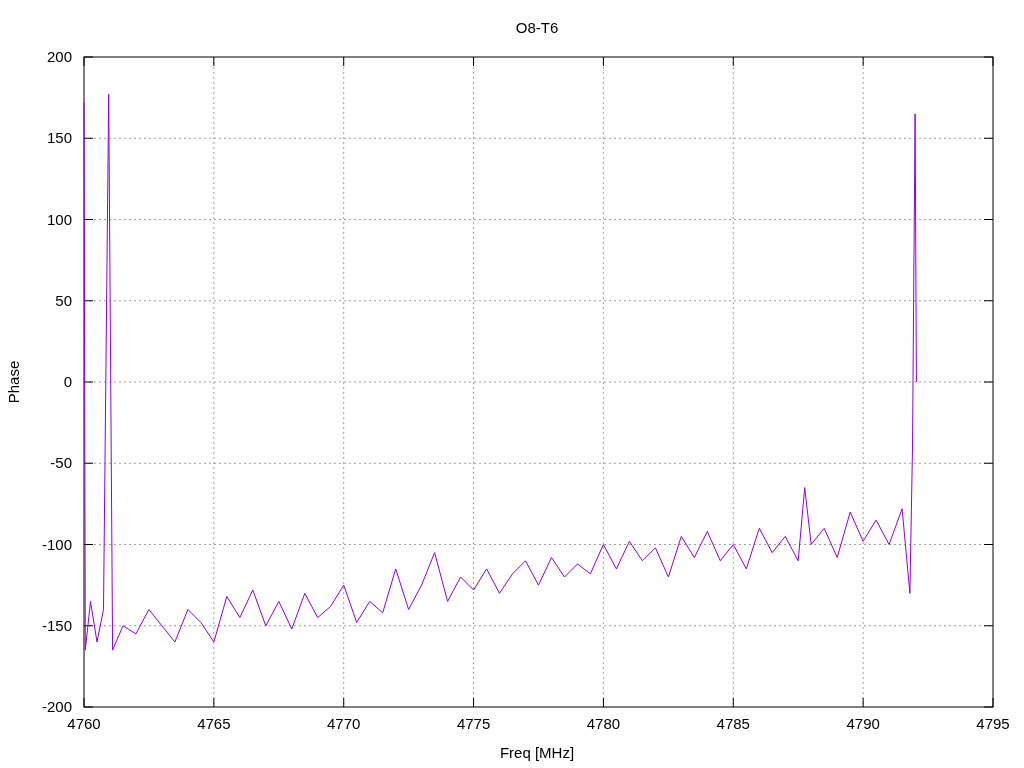  What do you see at coordinates (67, 381) in the screenshot?
I see `tick-label: 0` at bounding box center [67, 381].